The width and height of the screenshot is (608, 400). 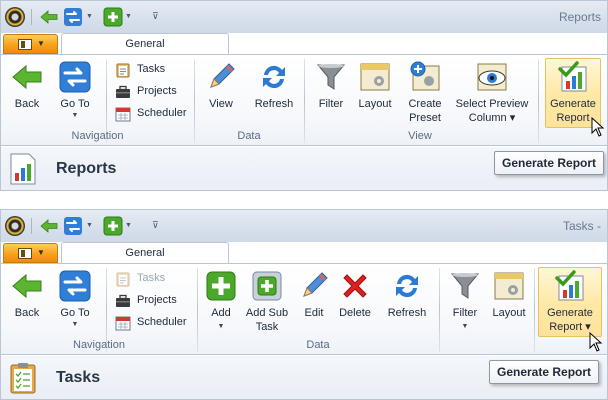 I want to click on goto-label: Go To, so click(x=75, y=313).